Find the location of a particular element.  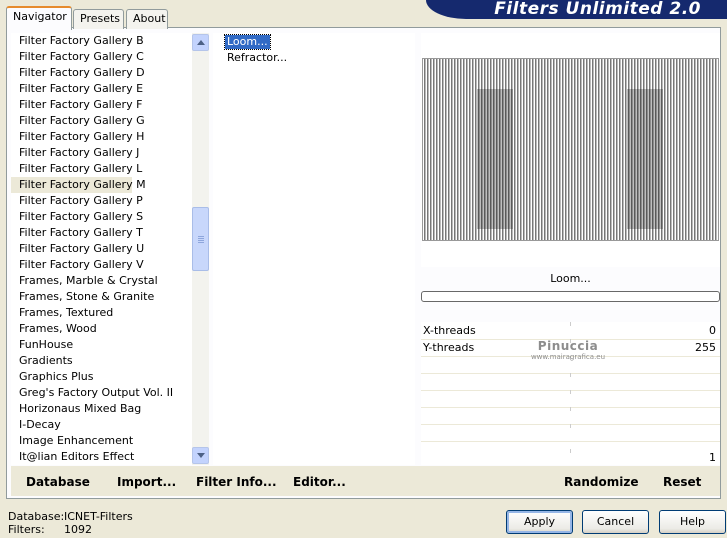

watermark: Pinuccia www.mairagrafica.eu is located at coordinates (568, 351).